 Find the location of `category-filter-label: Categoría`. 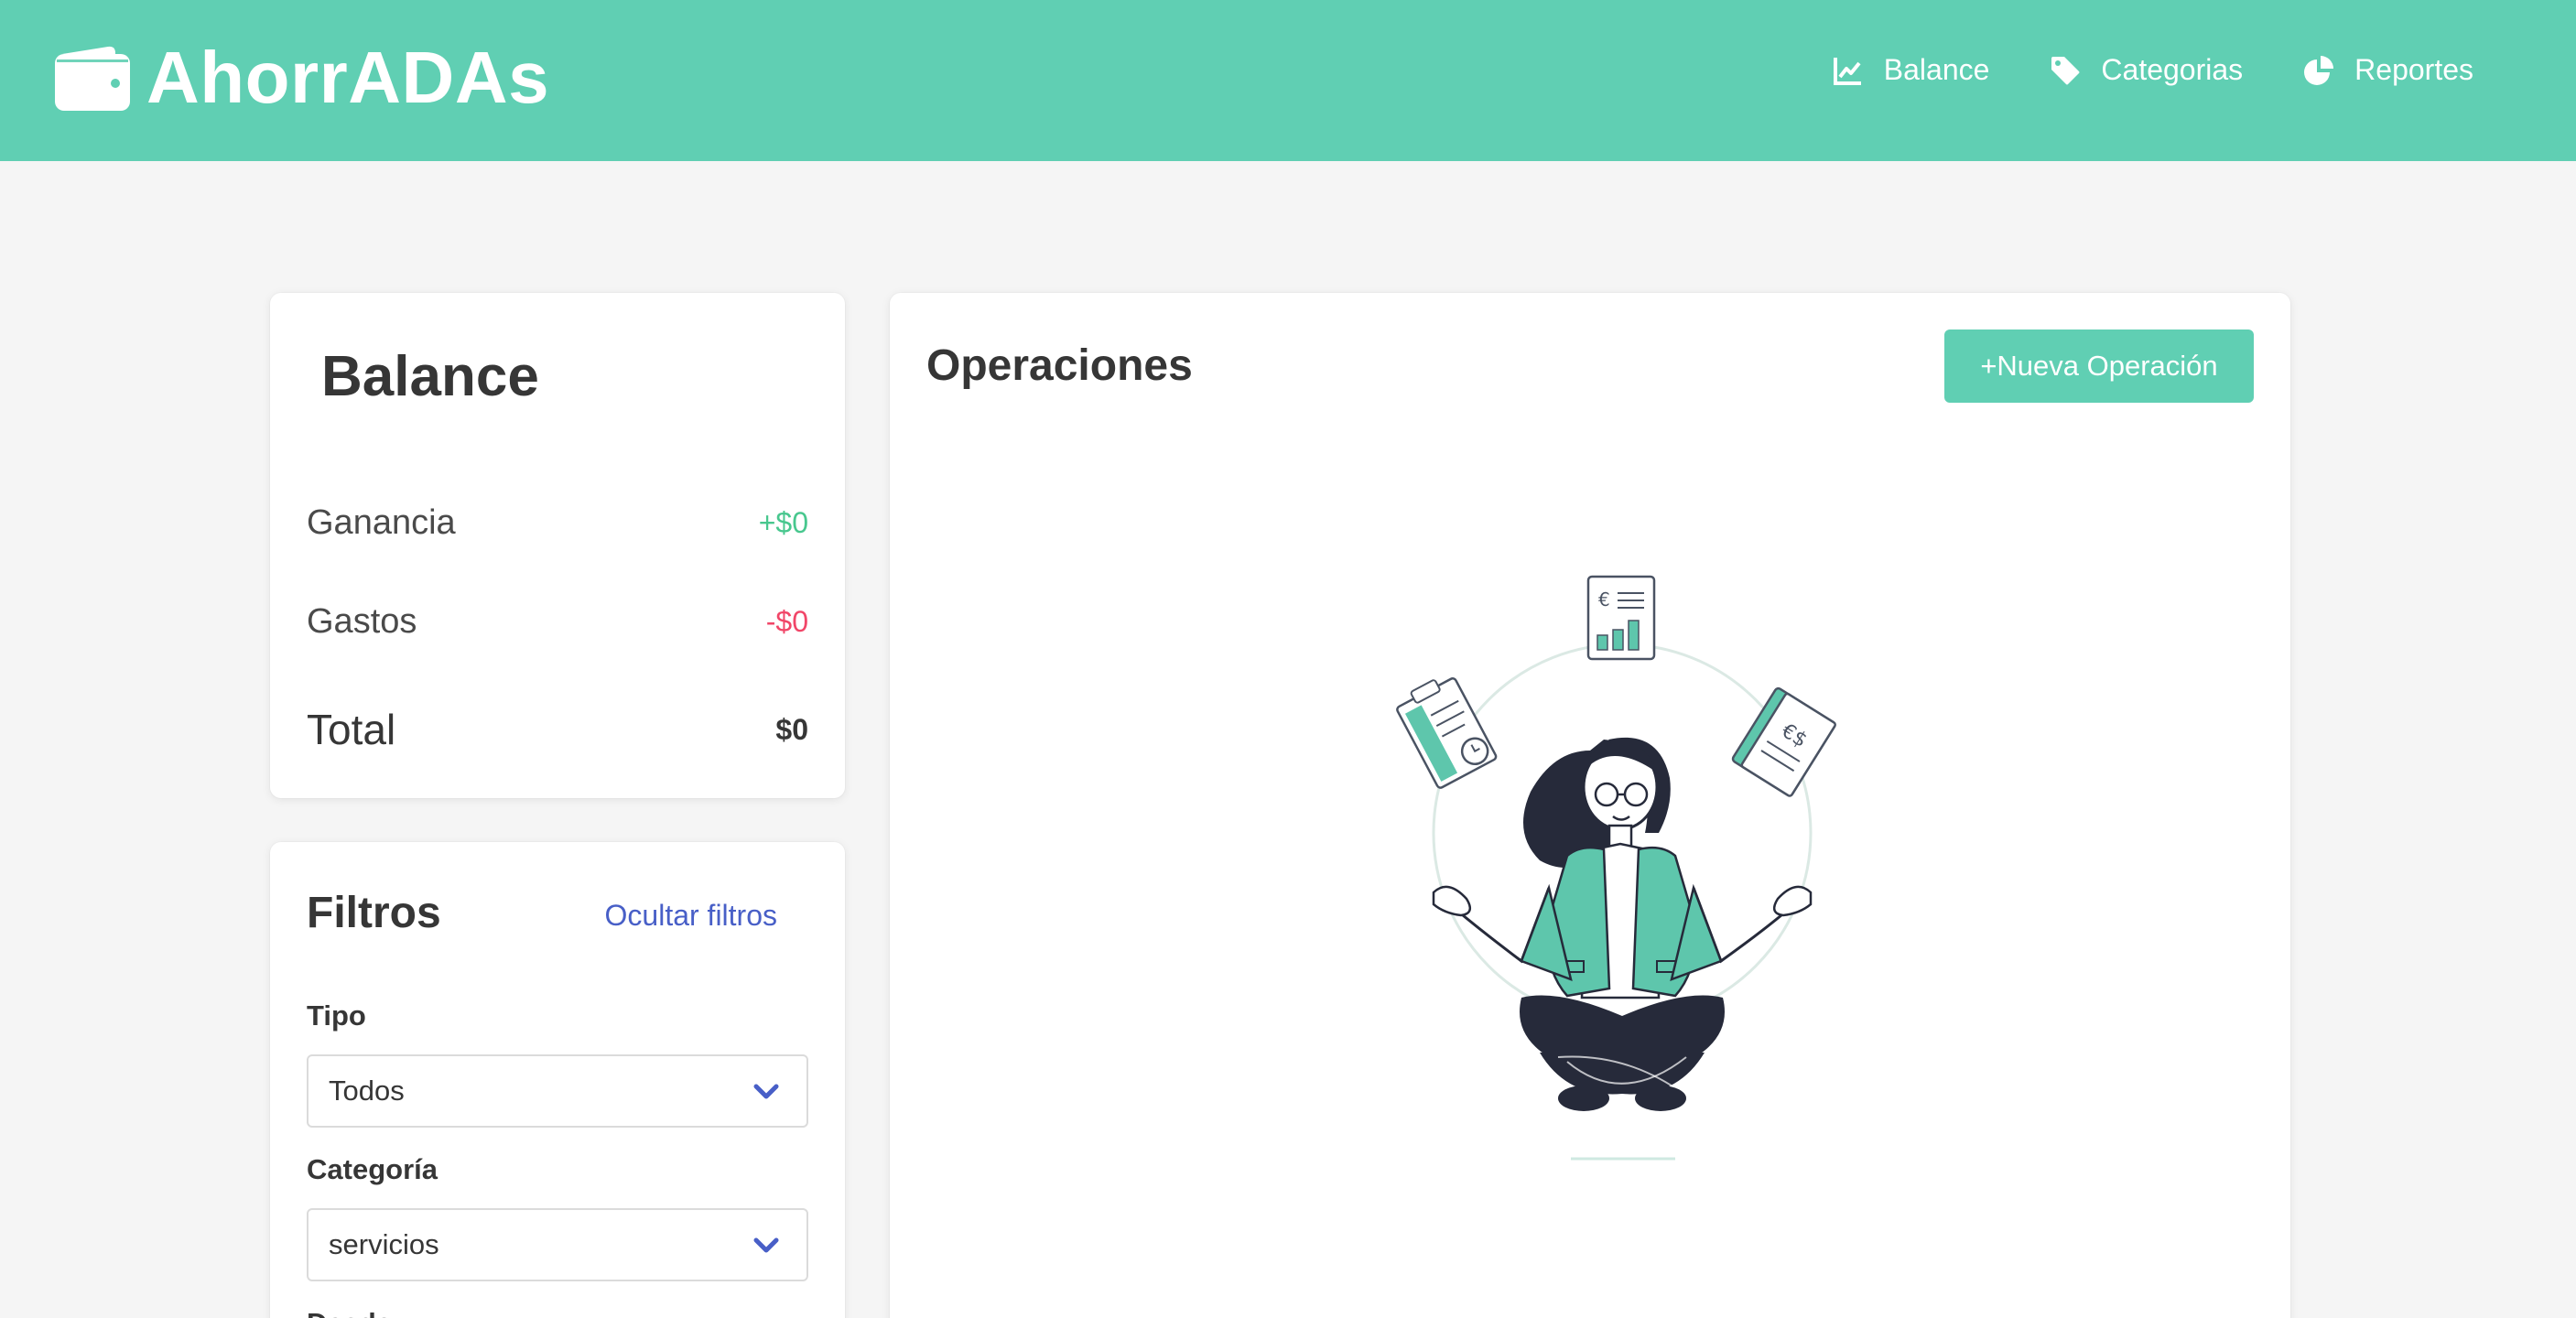

category-filter-label: Categoría is located at coordinates (373, 1169).